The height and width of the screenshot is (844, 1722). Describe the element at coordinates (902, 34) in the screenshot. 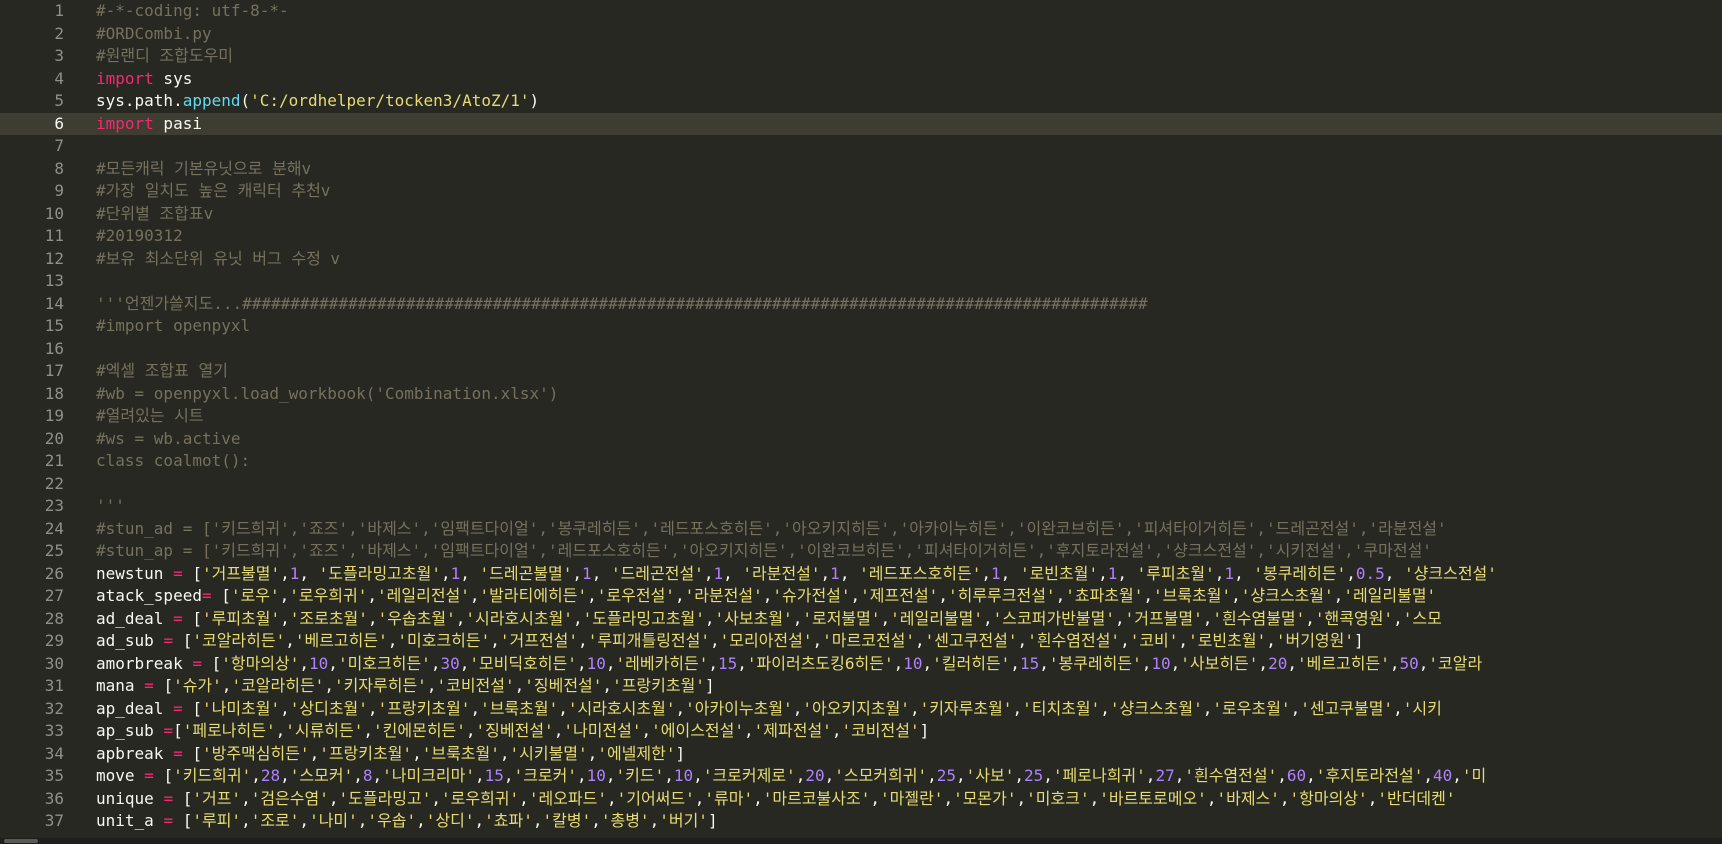

I see `code-line: #ORDCombi.py` at that location.